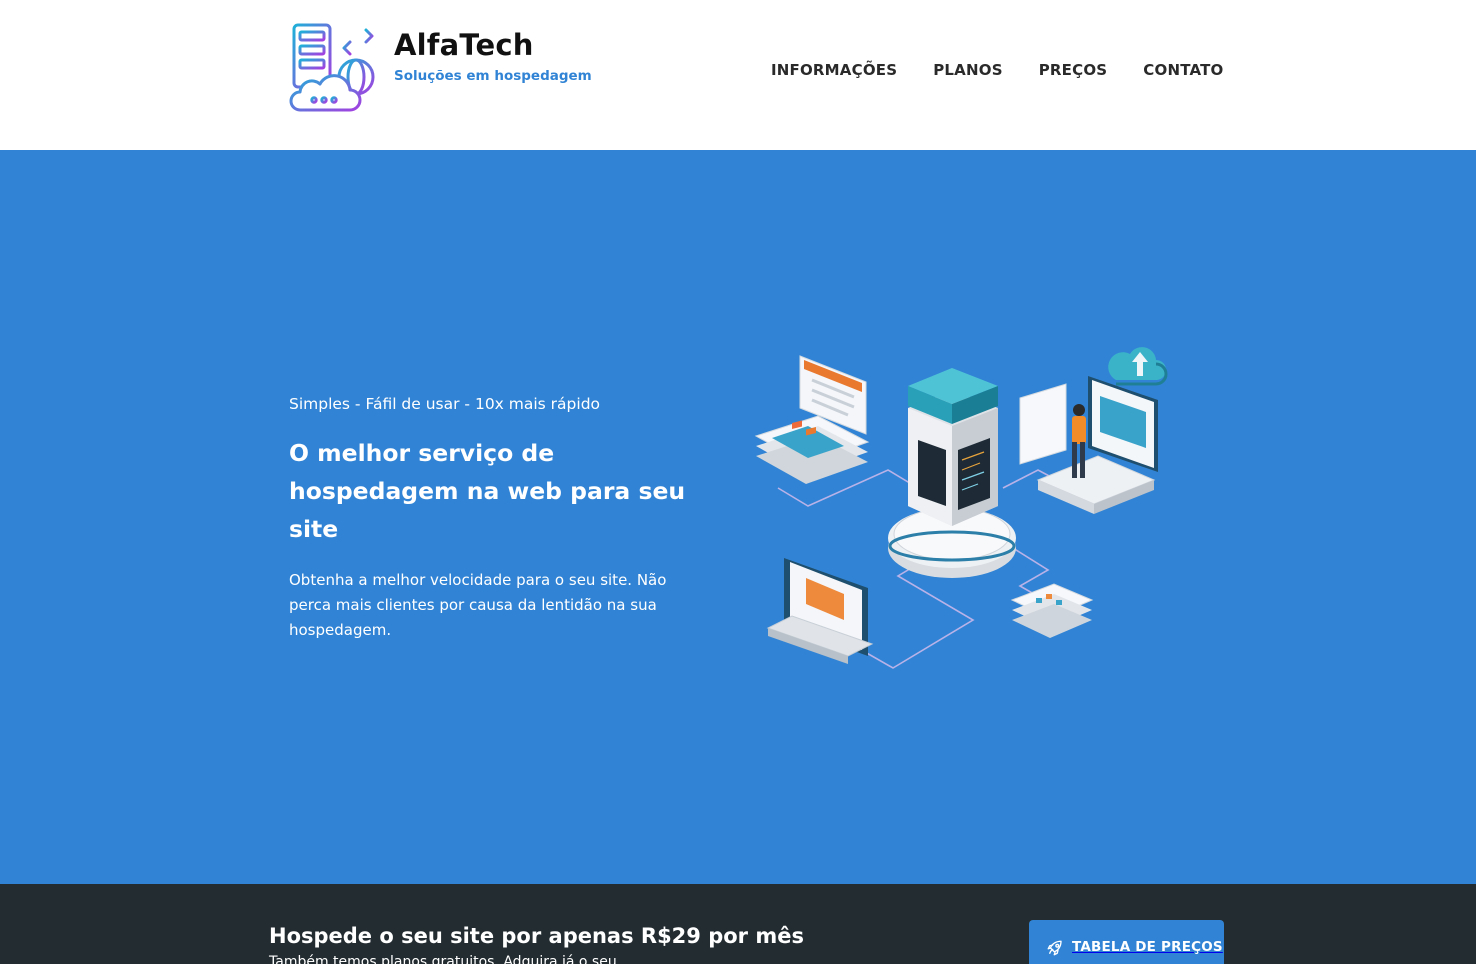 Image resolution: width=1476 pixels, height=964 pixels. Describe the element at coordinates (834, 70) in the screenshot. I see `nav-item-informacoes: INFORMAÇÕES` at that location.